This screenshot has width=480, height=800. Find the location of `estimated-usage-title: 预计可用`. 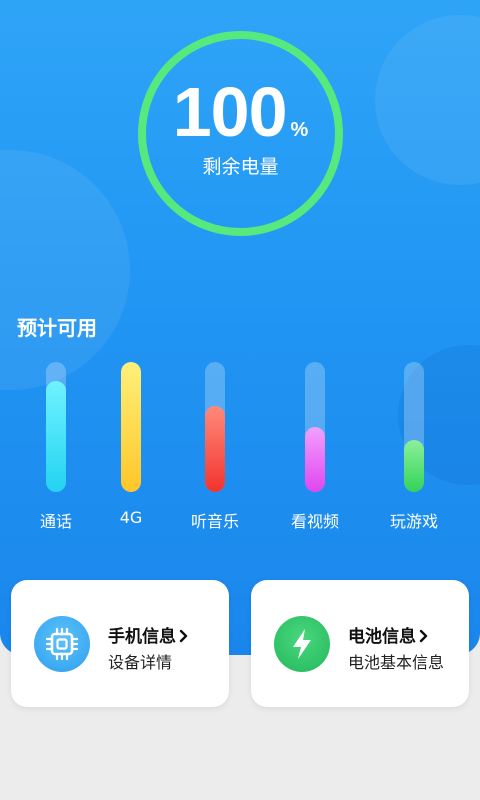

estimated-usage-title: 预计可用 is located at coordinates (57, 328).